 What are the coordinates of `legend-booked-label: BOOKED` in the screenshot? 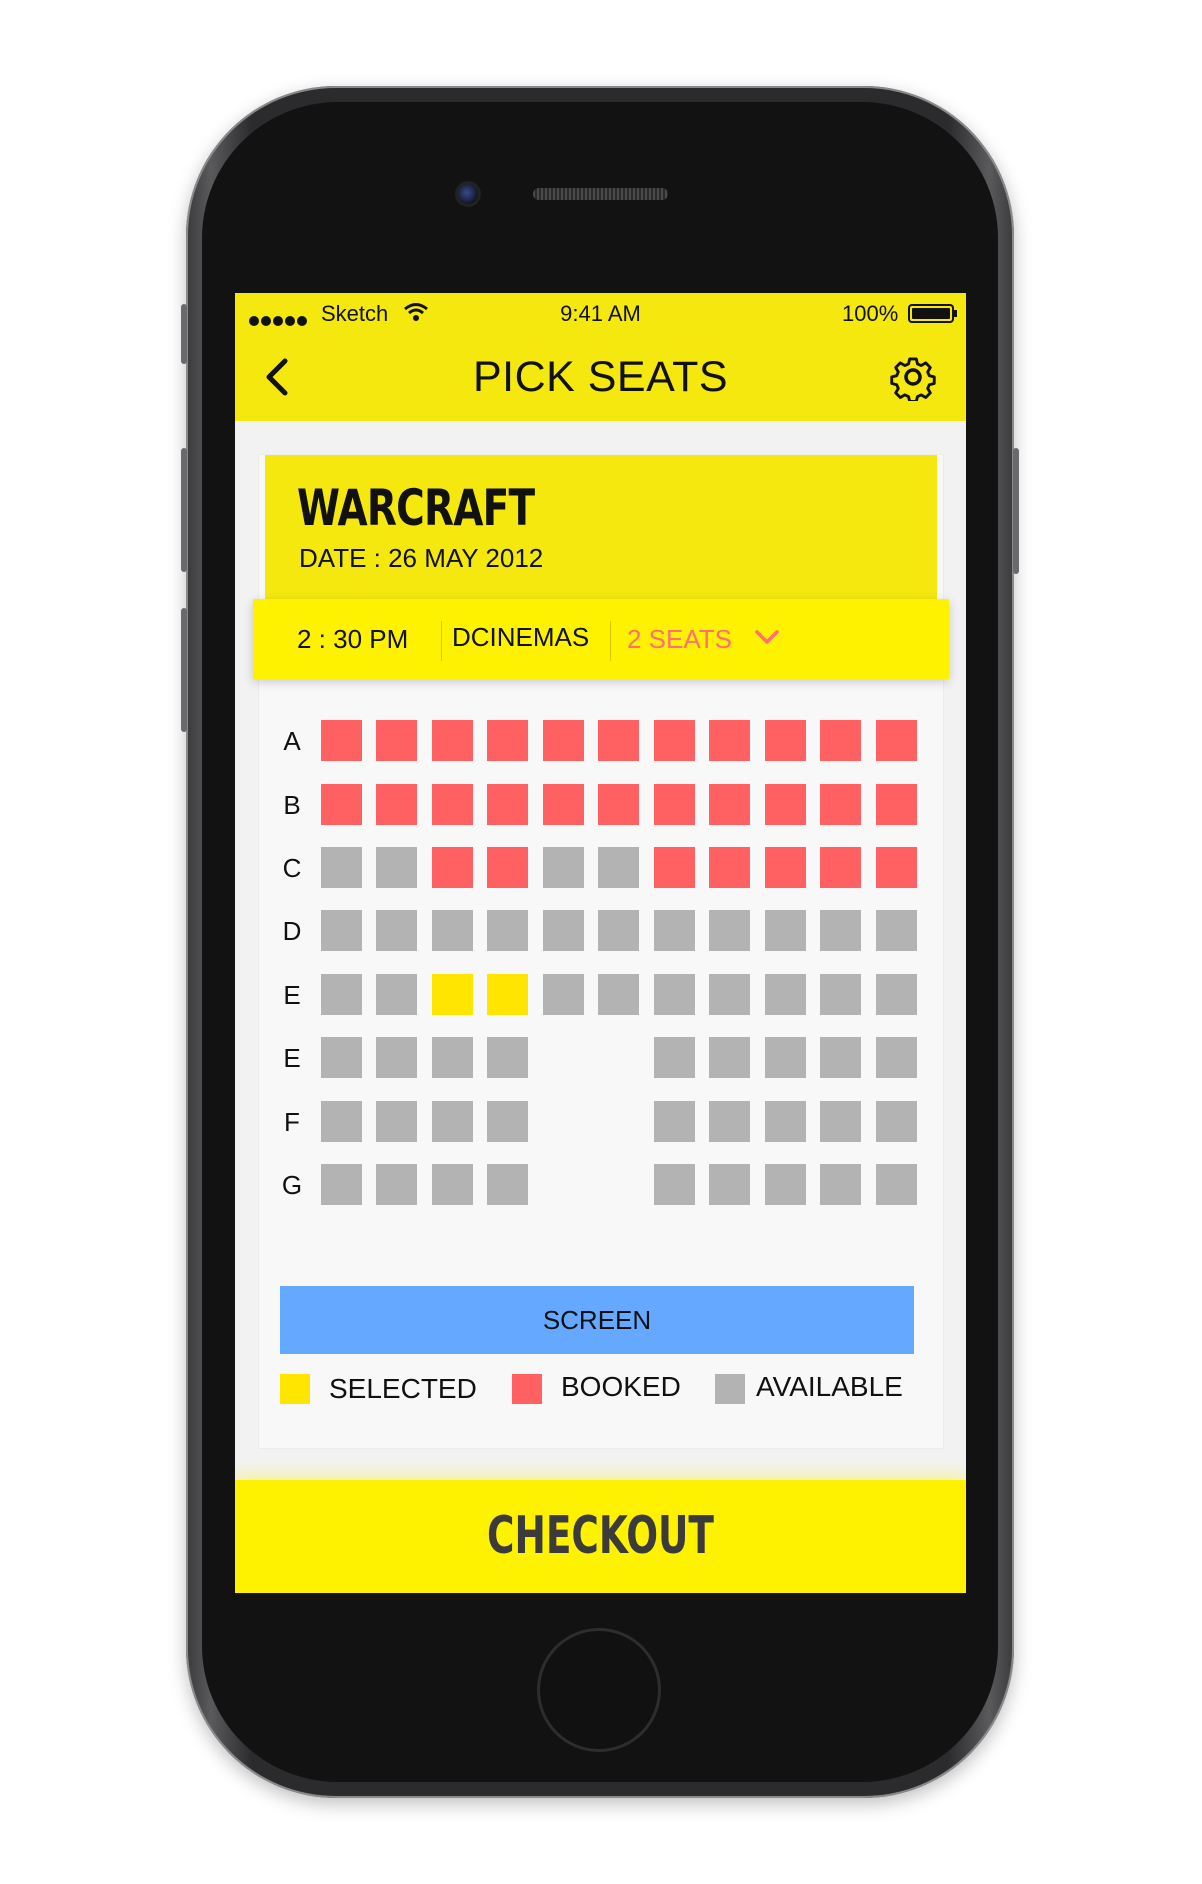 It's located at (621, 1386).